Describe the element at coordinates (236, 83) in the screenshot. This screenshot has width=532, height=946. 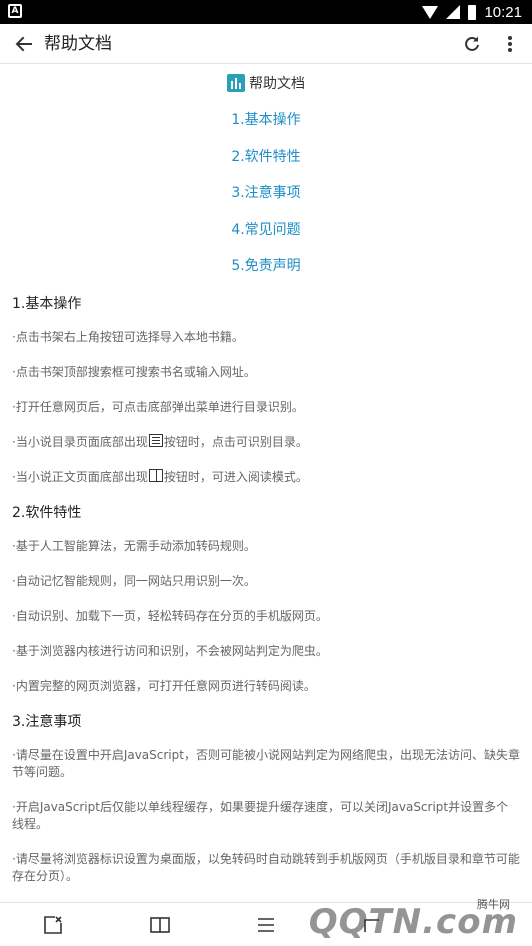
I see `app-logo-icon` at that location.